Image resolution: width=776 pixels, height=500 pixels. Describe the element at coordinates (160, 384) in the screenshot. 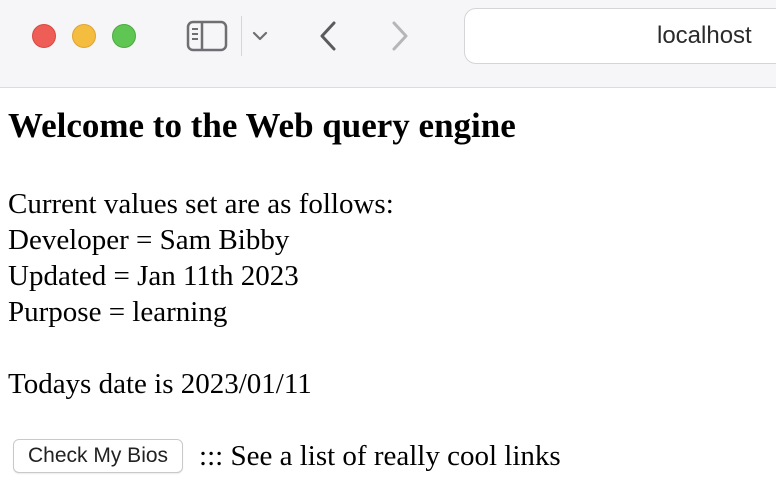

I see `todays-date-text: Todays date is 2023/01/11` at that location.